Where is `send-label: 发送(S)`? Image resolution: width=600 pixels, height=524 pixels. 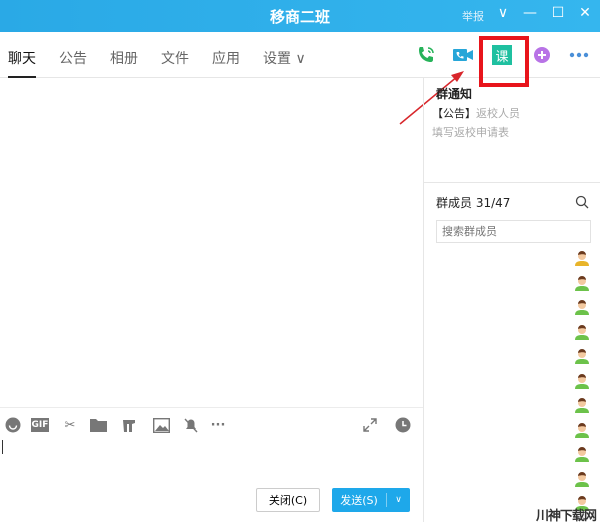
send-label: 发送(S) is located at coordinates (359, 500).